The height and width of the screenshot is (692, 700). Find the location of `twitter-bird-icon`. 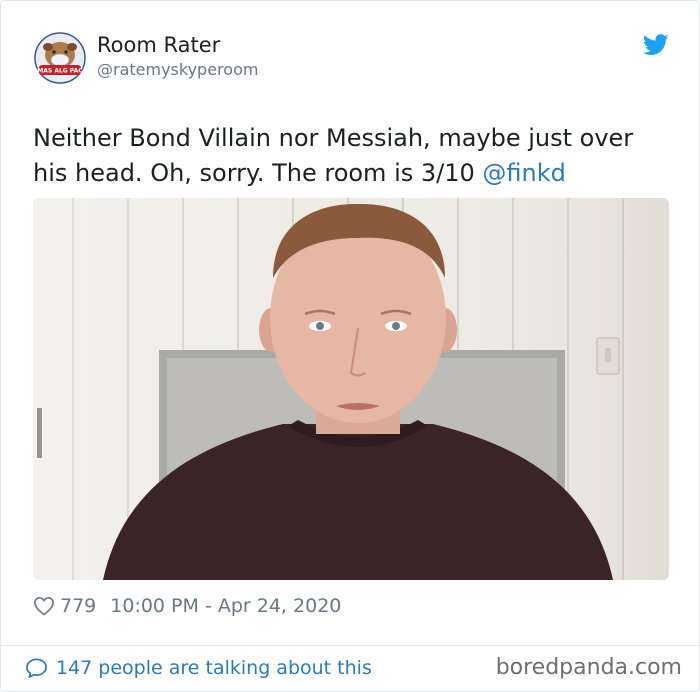

twitter-bird-icon is located at coordinates (656, 45).